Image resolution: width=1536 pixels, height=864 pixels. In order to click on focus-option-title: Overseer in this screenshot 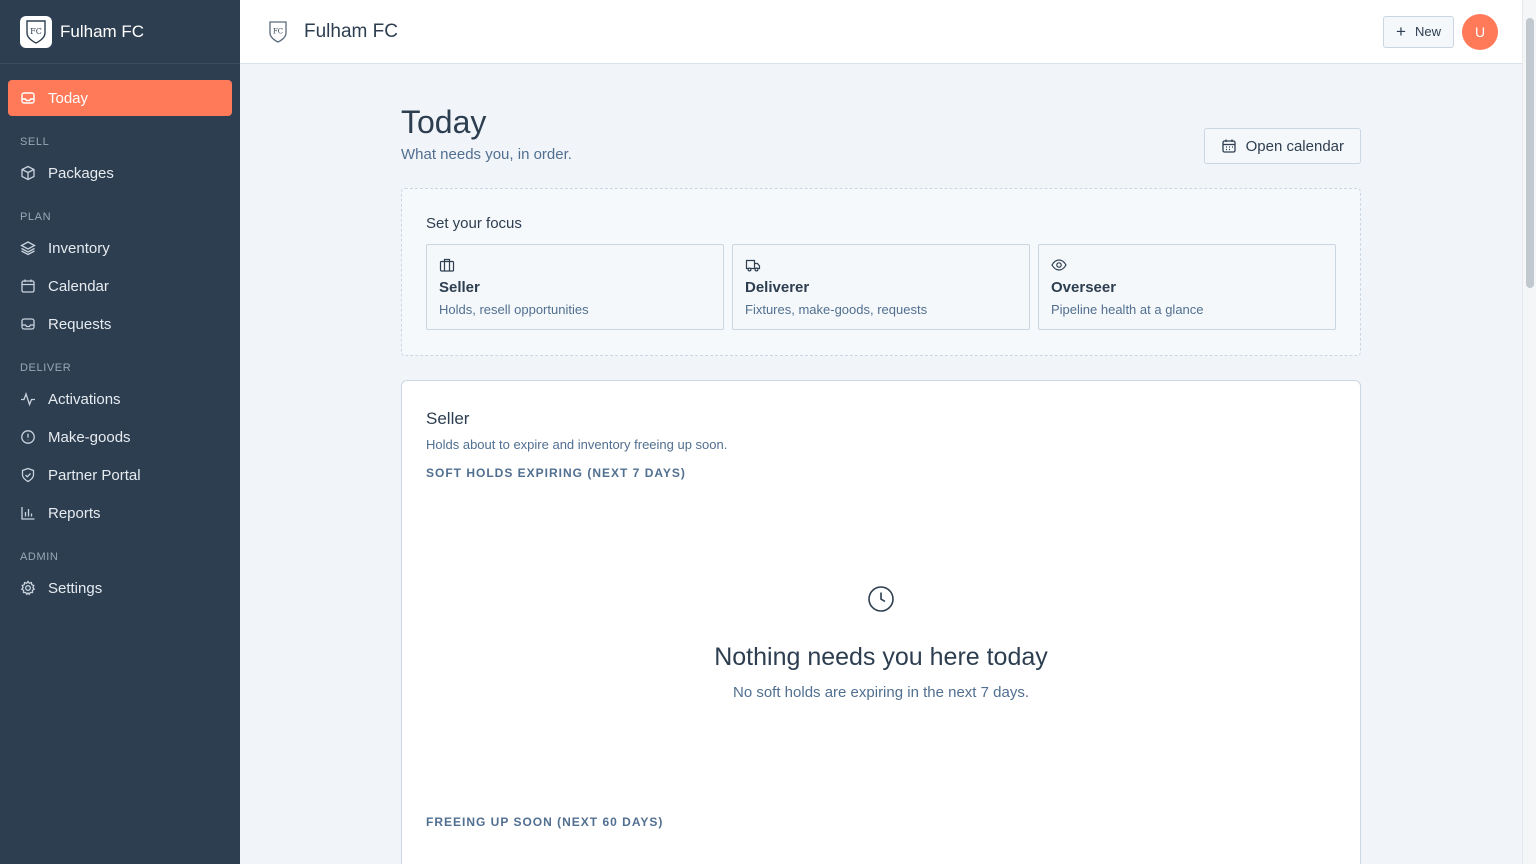, I will do `click(1084, 287)`.